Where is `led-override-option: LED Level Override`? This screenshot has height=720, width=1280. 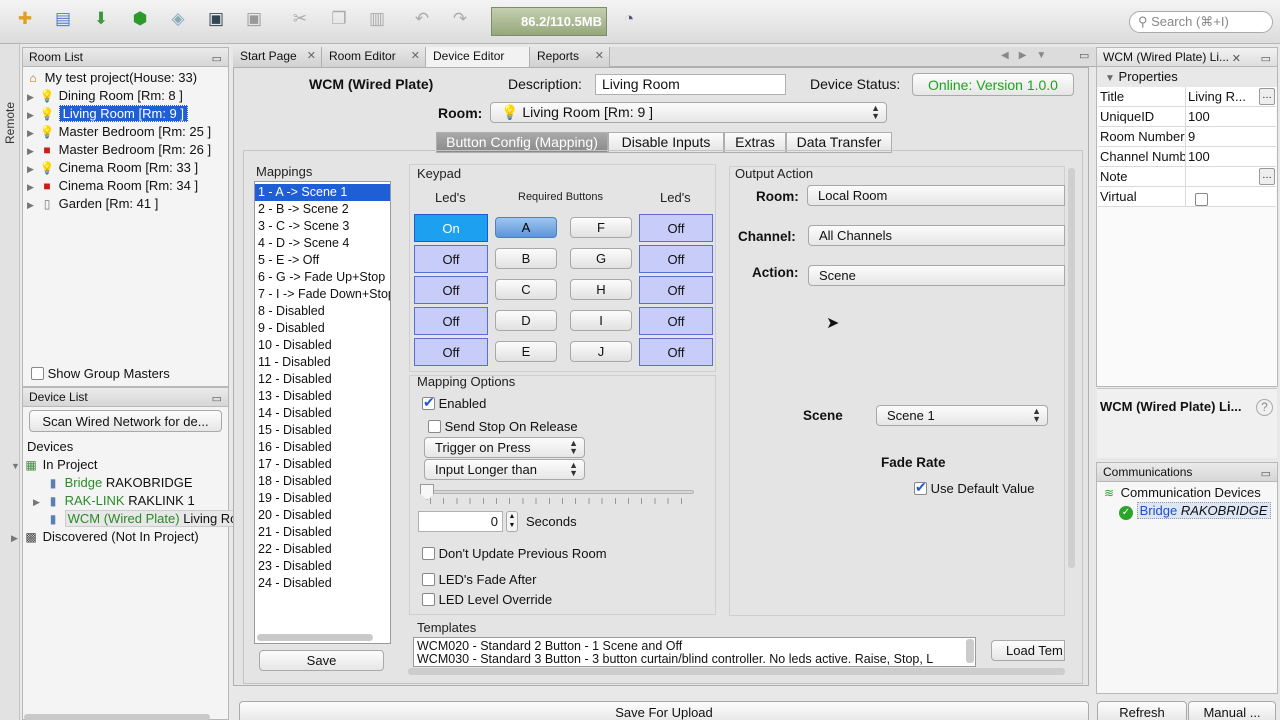 led-override-option: LED Level Override is located at coordinates (487, 599).